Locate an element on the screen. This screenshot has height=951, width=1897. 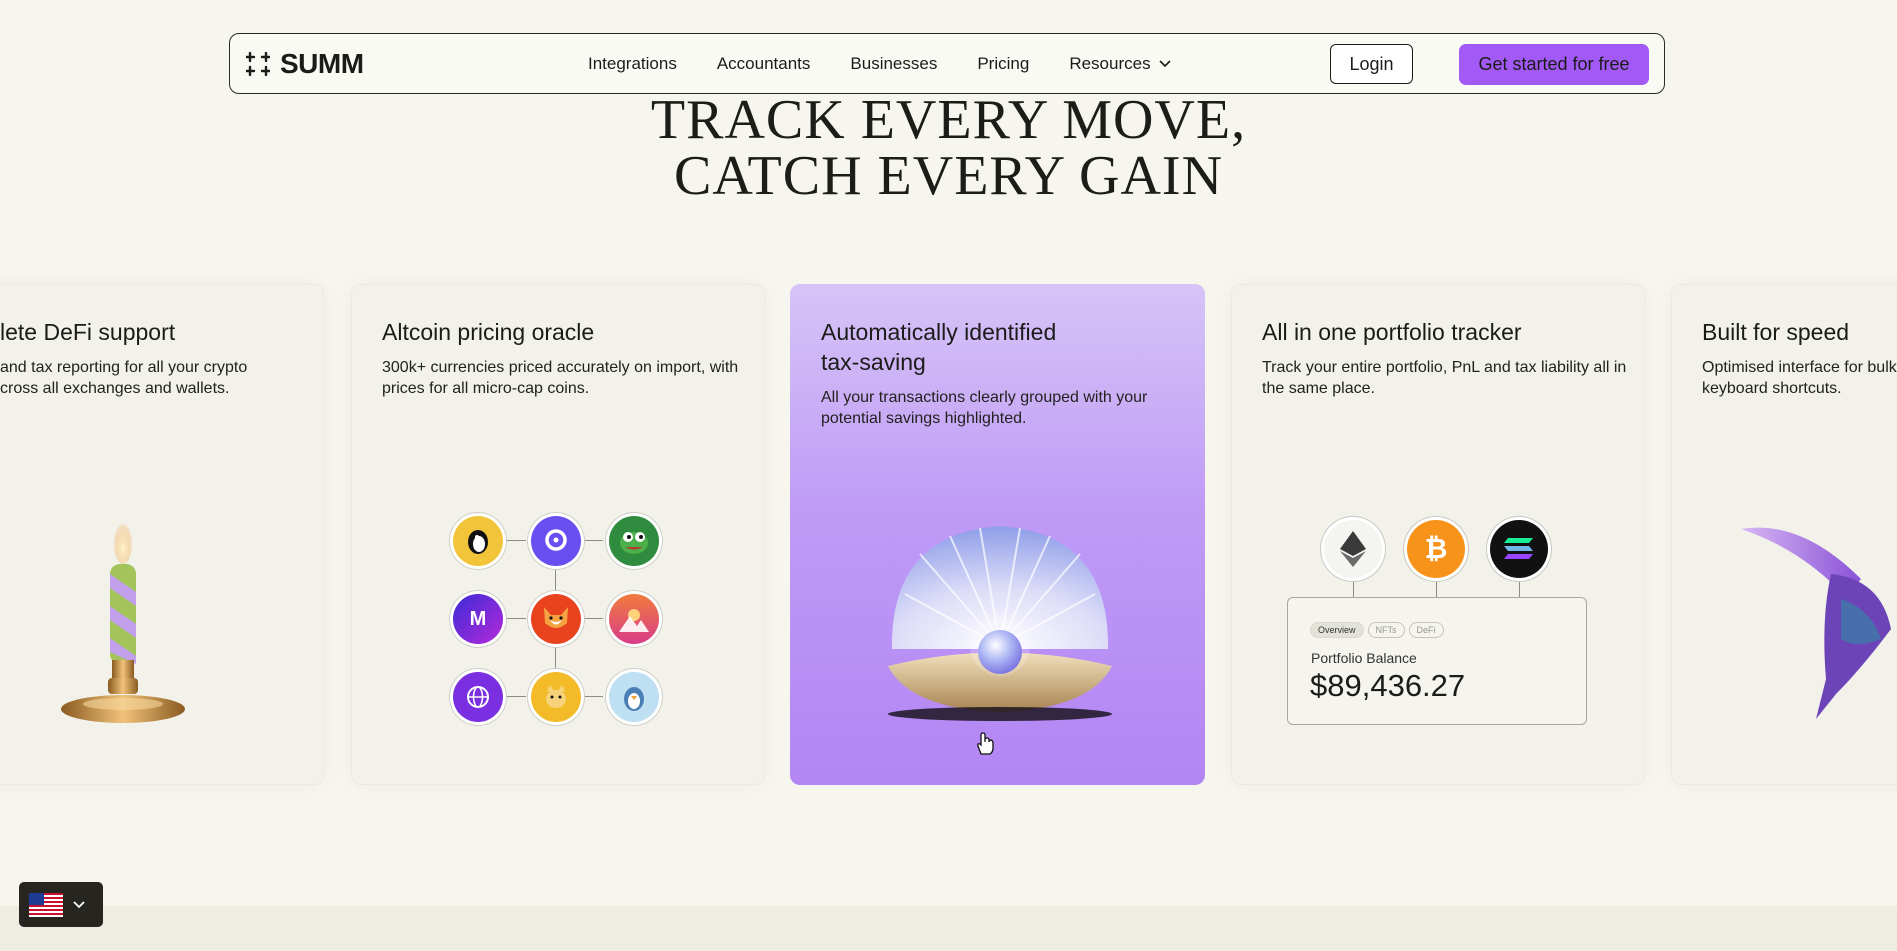
tab-defi: DeFi is located at coordinates (1426, 630).